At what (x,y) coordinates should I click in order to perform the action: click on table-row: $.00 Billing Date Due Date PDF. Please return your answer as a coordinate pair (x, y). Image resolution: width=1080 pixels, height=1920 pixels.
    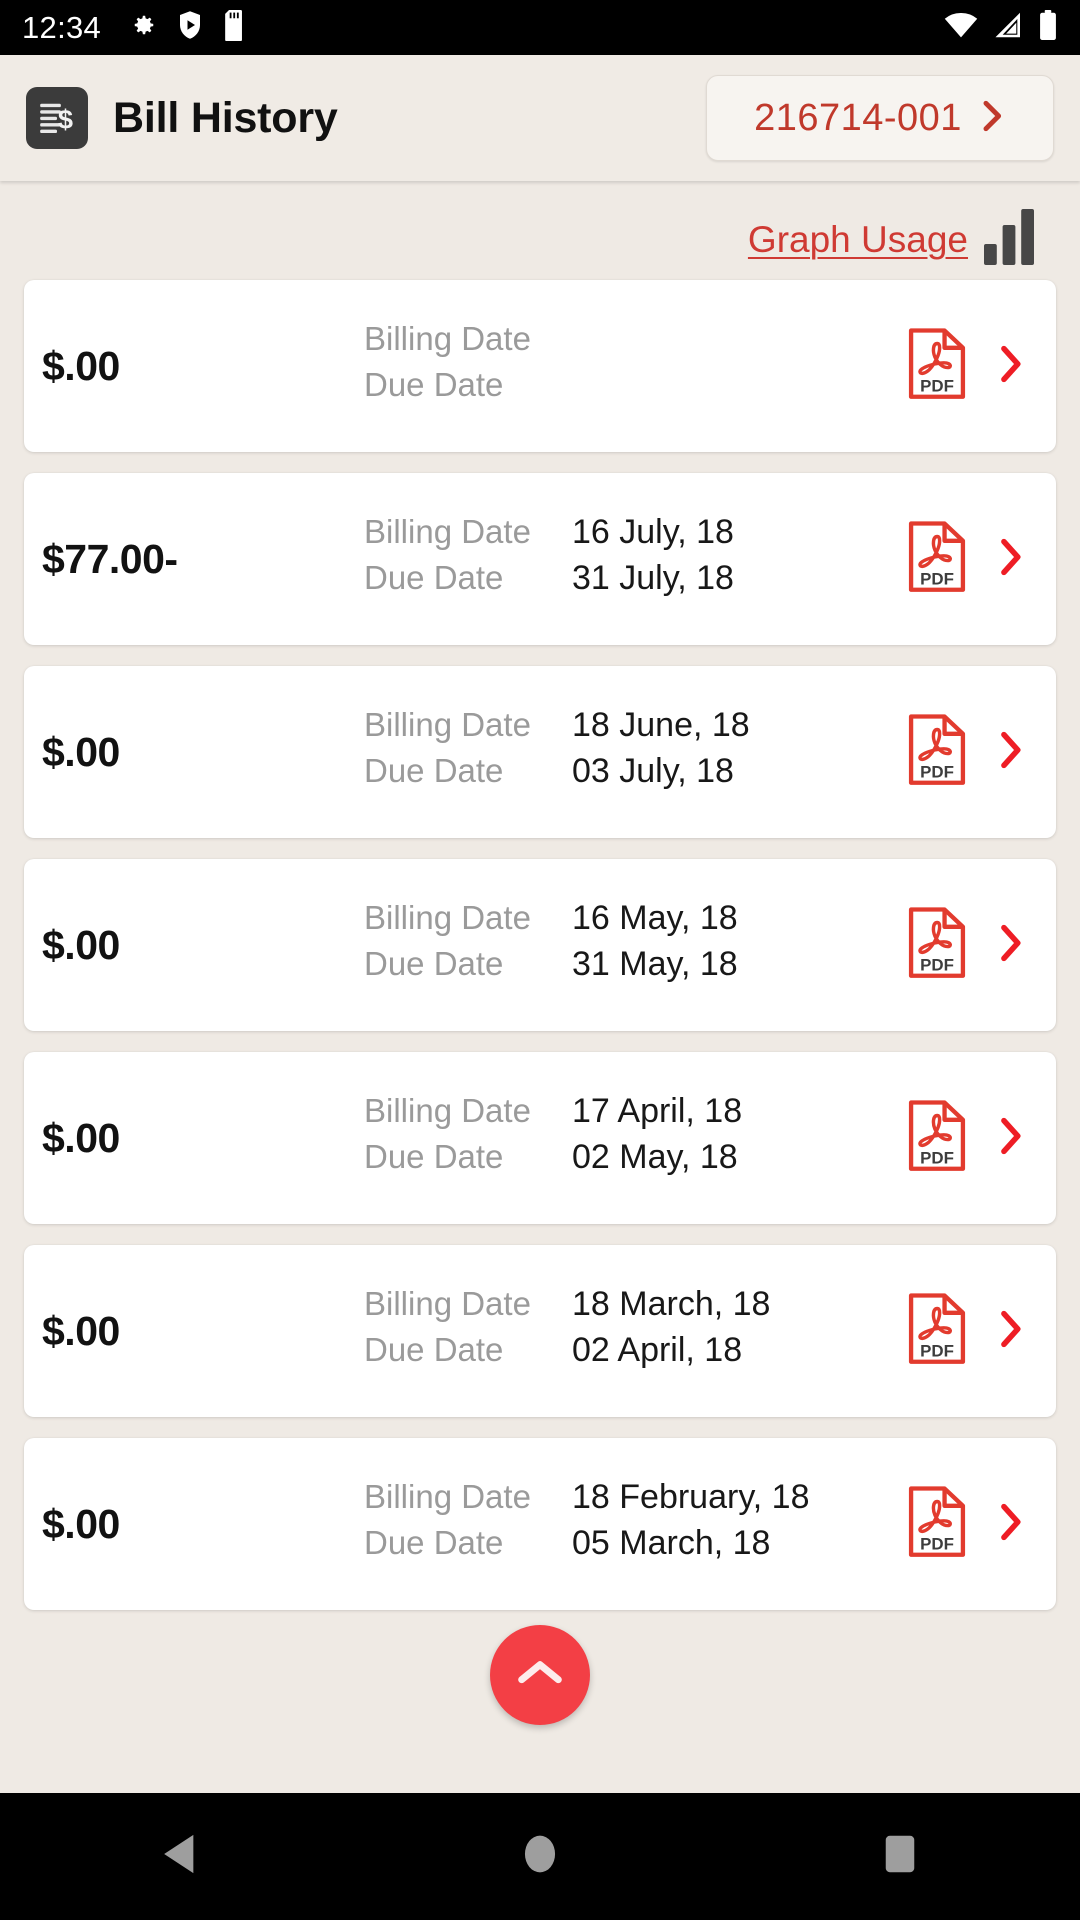
    Looking at the image, I should click on (540, 366).